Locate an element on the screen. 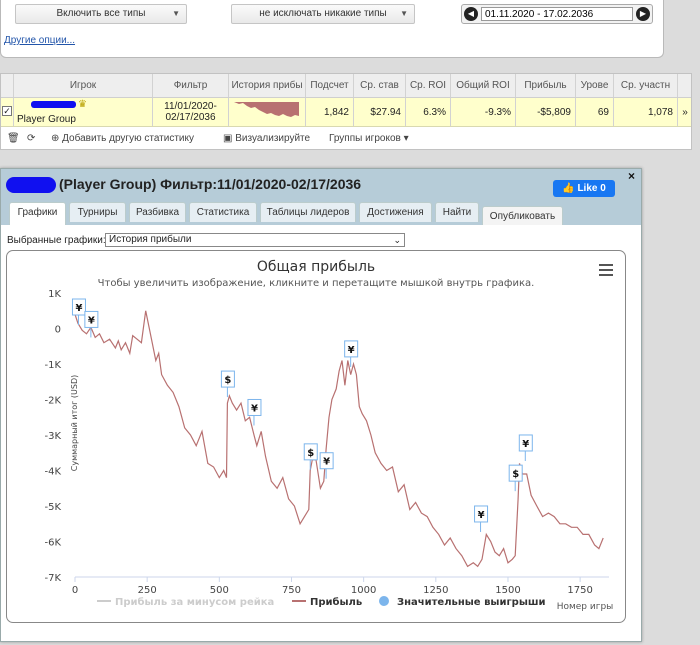  chart-type-value: История прибыли is located at coordinates (150, 239).